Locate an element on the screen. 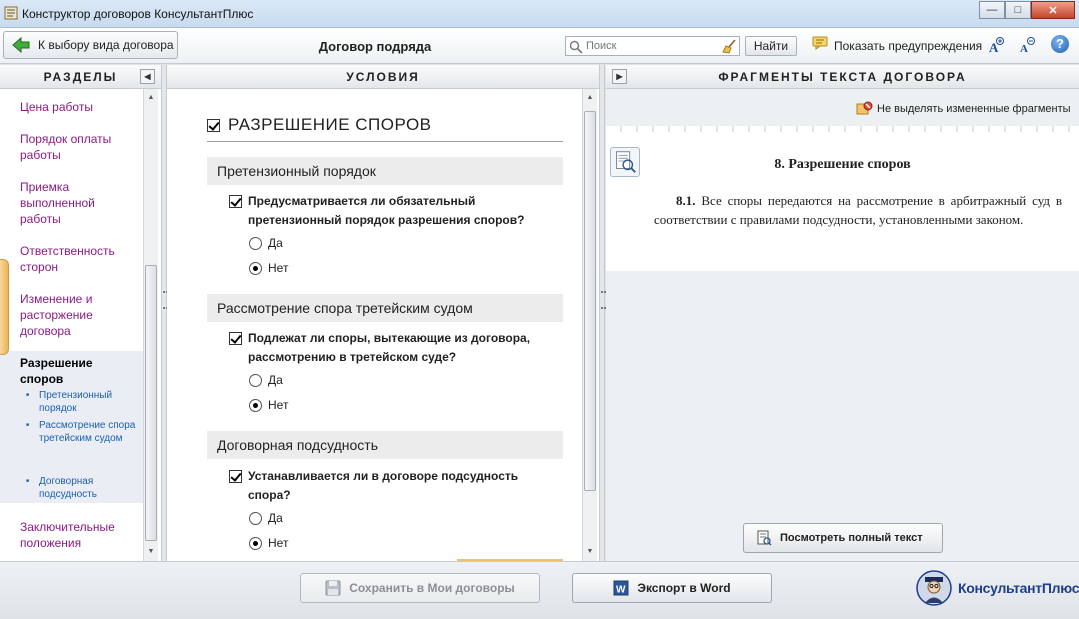 The width and height of the screenshot is (1079, 619). clause-number: 8.1. is located at coordinates (686, 200).